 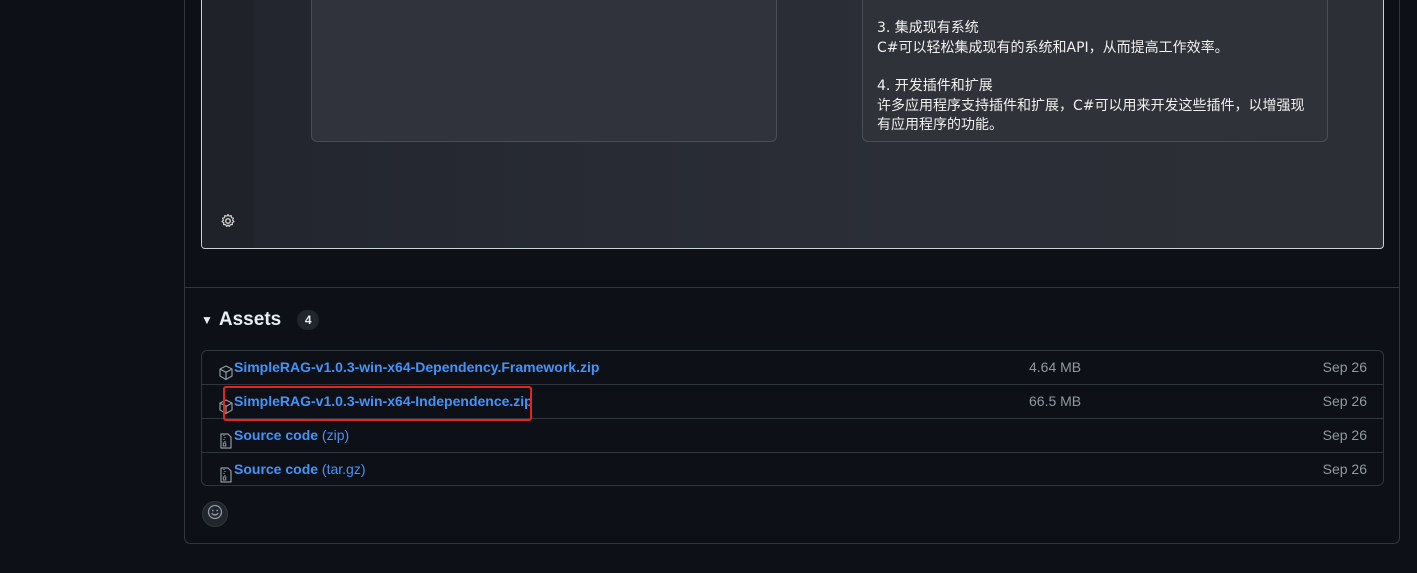 I want to click on asset-download-link: Source code (zip), so click(x=291, y=435).